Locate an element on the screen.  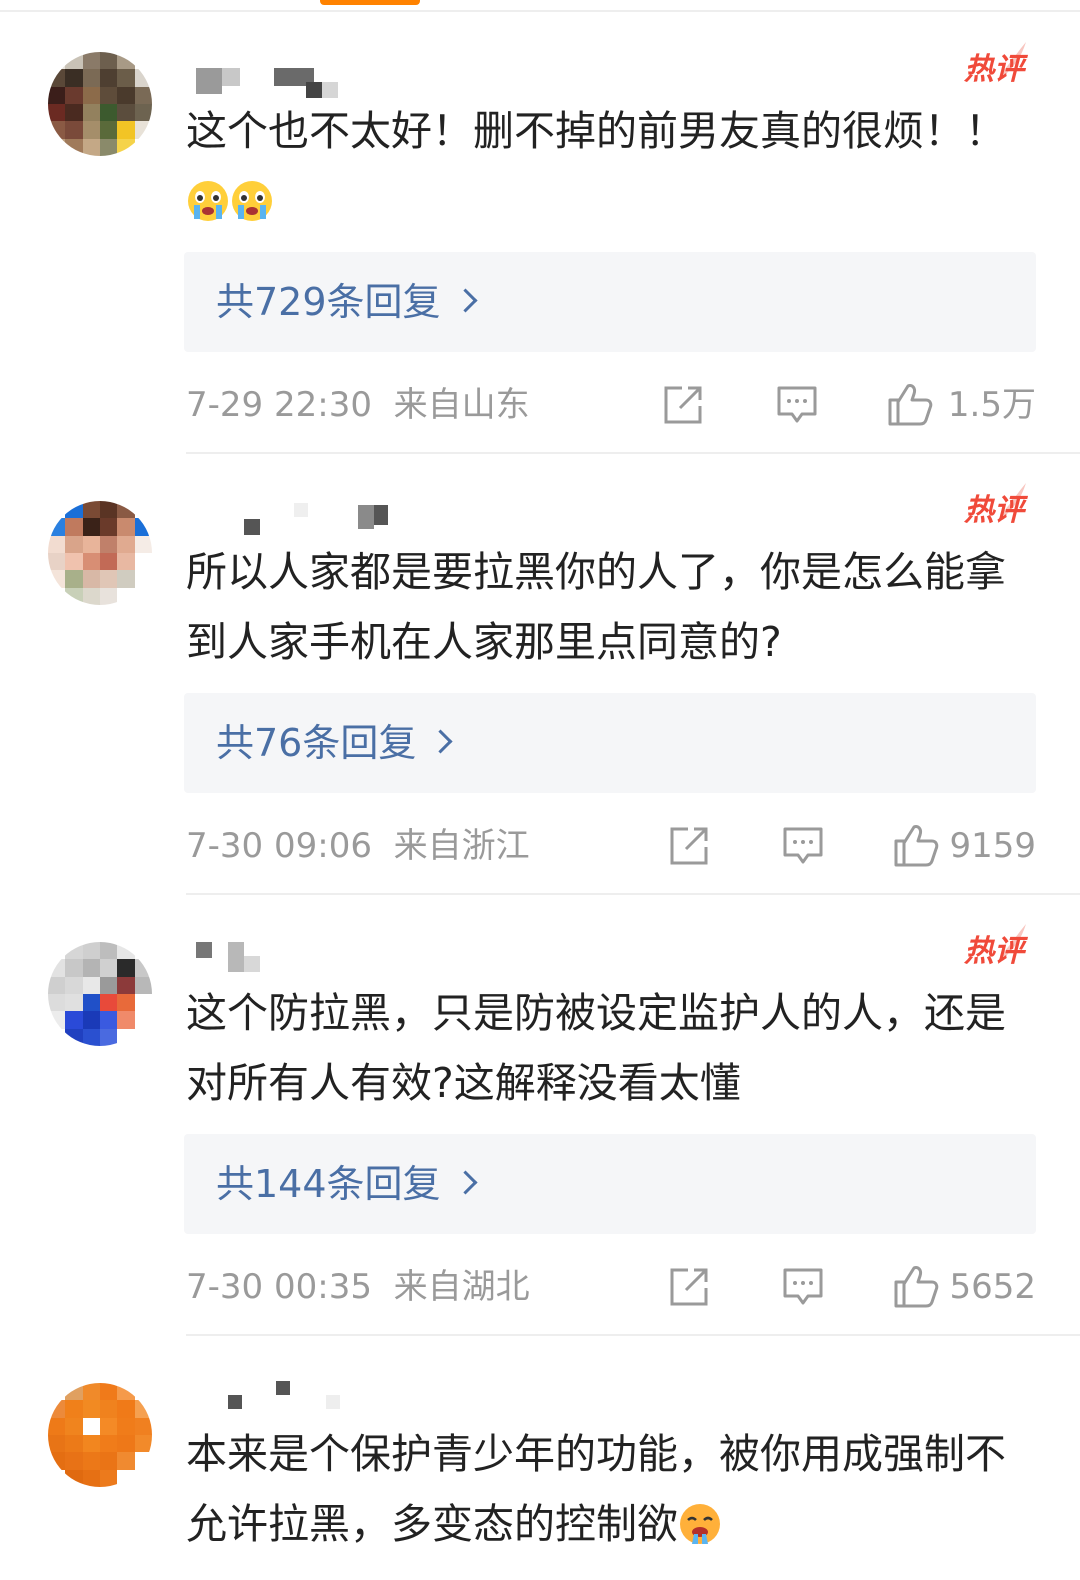
comment-meta: 7-29 22:30 来自山东 1.5万 is located at coordinates (611, 405).